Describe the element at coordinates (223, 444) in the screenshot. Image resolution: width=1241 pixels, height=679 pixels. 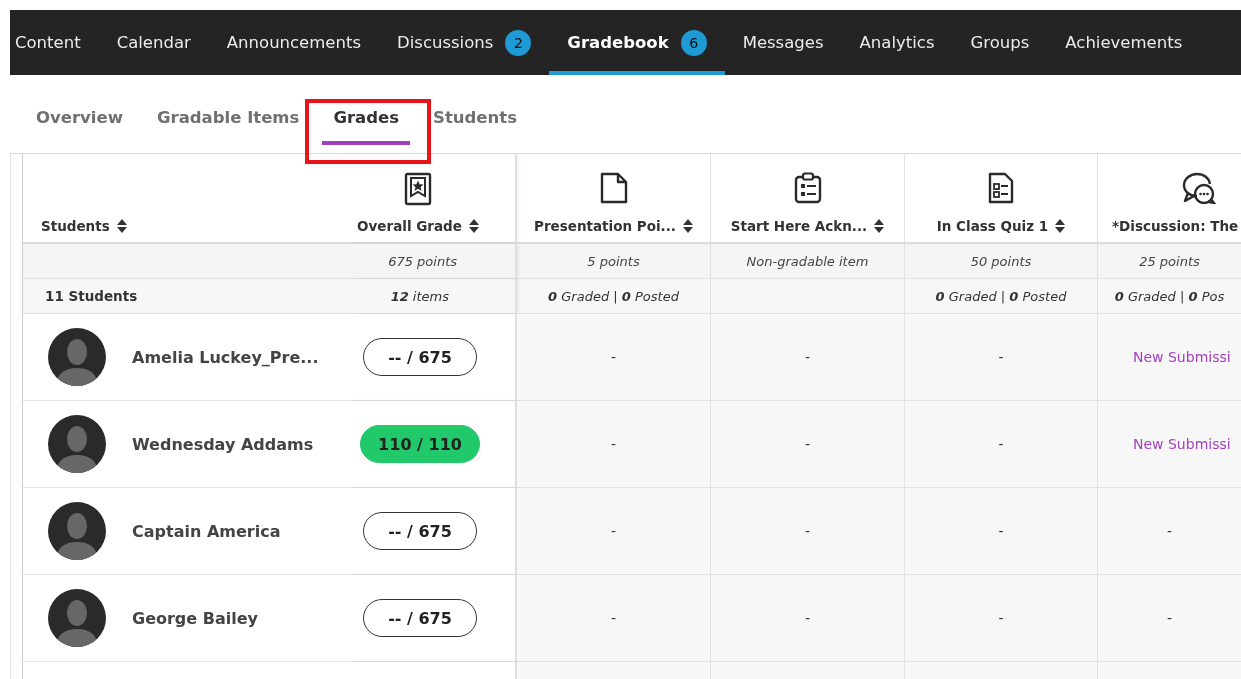
I see `student-name: Wednesday Addams` at that location.